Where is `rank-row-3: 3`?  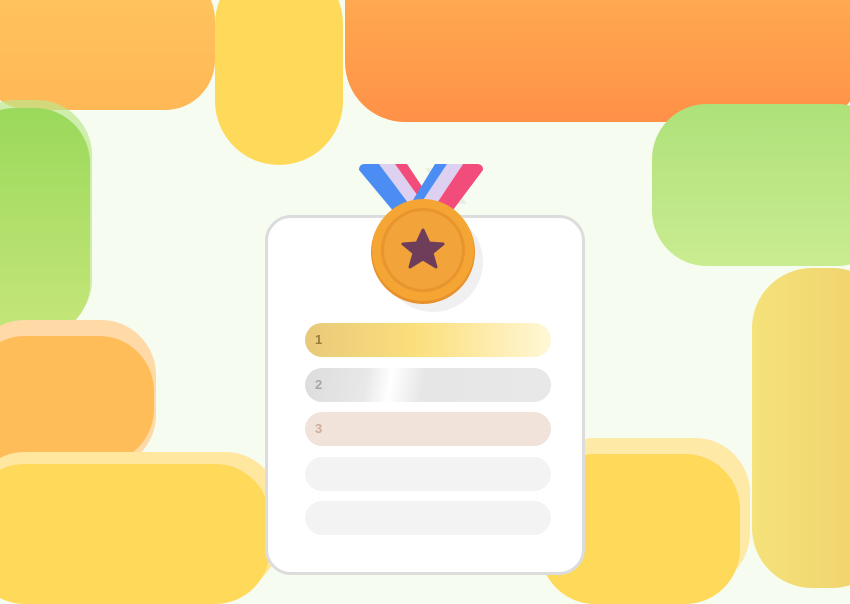
rank-row-3: 3 is located at coordinates (428, 429).